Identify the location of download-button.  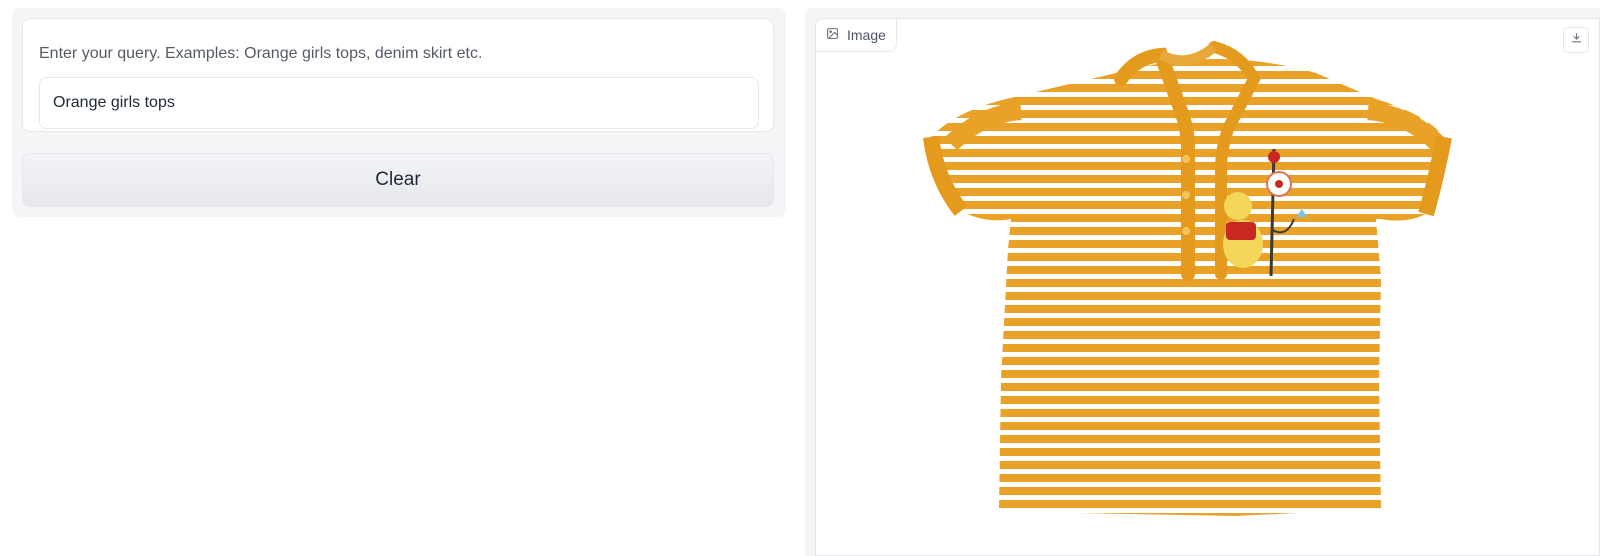
(1576, 40).